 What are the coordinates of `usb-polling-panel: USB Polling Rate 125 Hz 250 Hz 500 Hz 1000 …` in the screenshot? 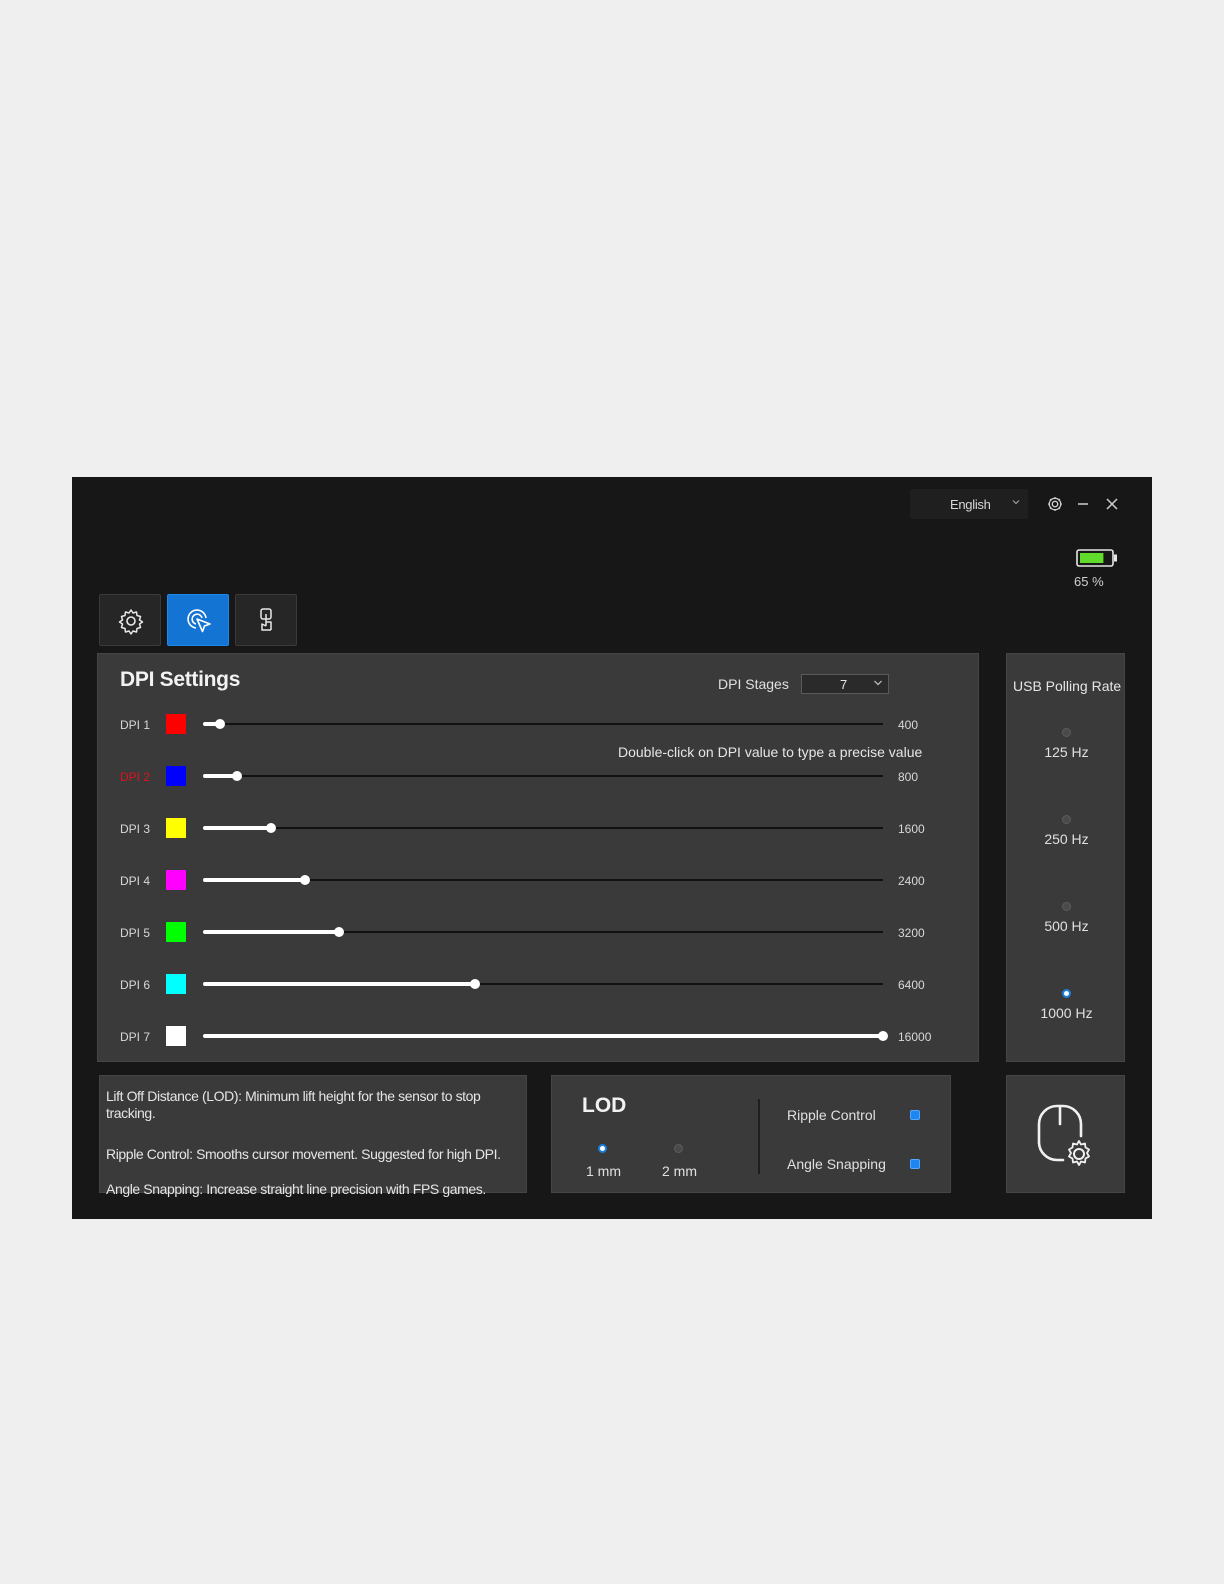 It's located at (1065, 857).